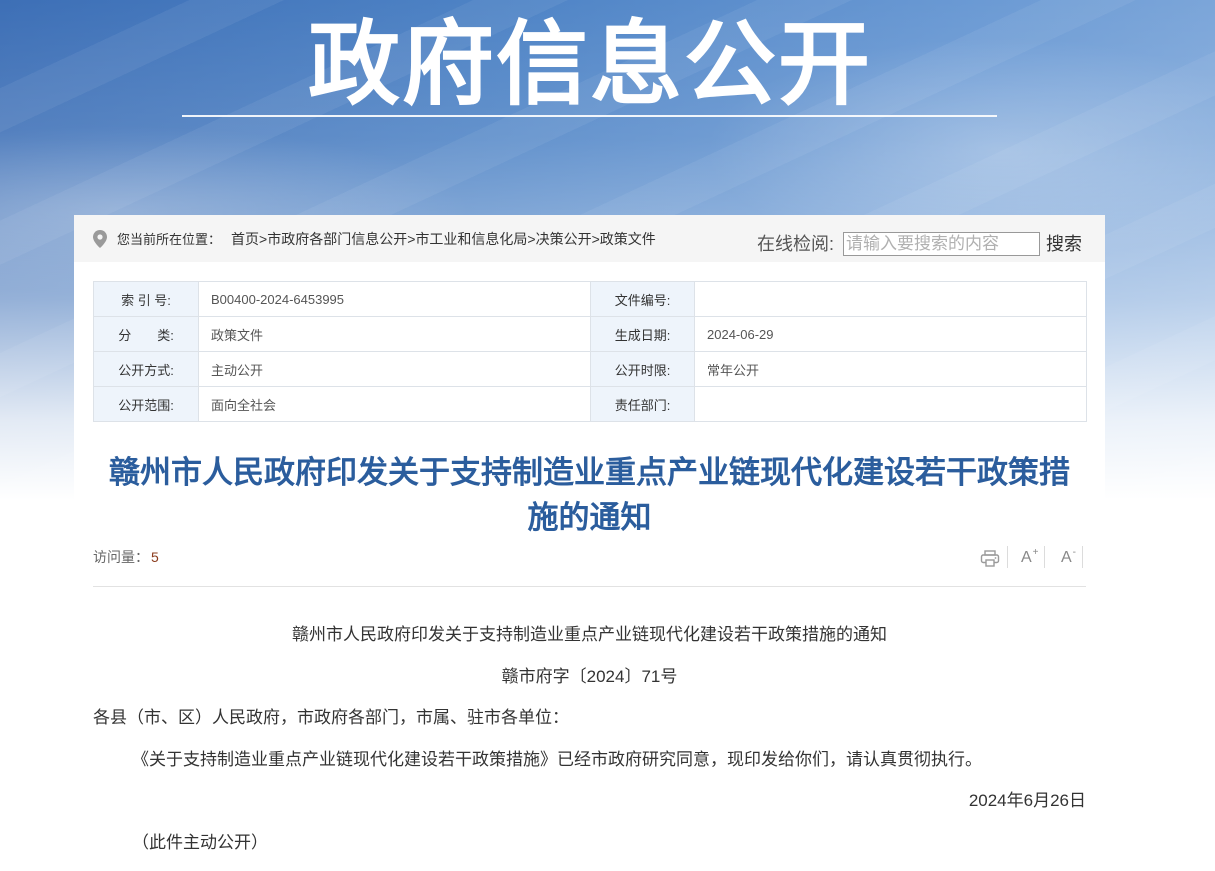 The width and height of the screenshot is (1215, 871). What do you see at coordinates (1035, 552) in the screenshot?
I see `font-increase-sign: +` at bounding box center [1035, 552].